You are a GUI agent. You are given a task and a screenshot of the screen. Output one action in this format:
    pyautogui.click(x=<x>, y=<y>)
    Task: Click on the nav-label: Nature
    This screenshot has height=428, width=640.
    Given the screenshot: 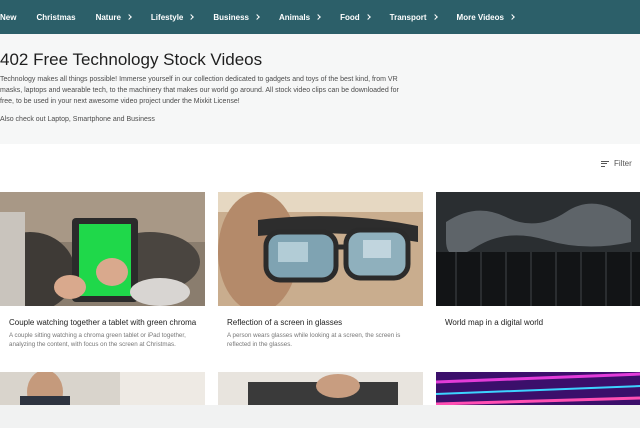 What is the action you would take?
    pyautogui.click(x=108, y=17)
    